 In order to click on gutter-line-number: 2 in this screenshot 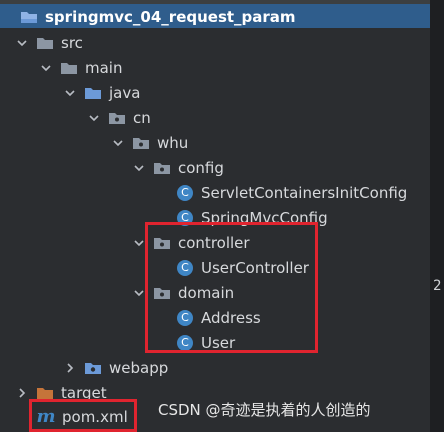, I will do `click(437, 286)`.